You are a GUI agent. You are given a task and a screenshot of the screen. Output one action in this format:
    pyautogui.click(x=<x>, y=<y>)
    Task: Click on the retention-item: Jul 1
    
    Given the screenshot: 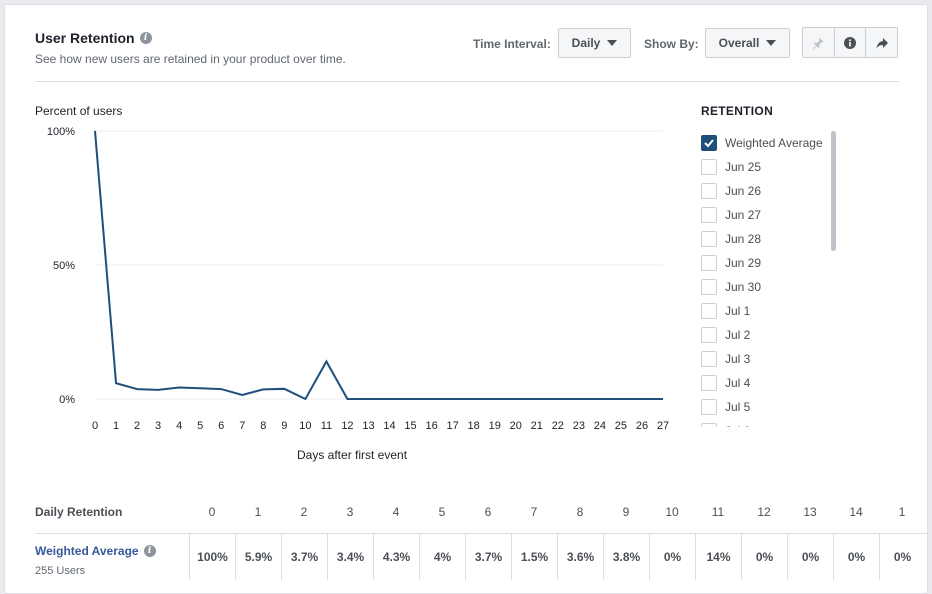 What is the action you would take?
    pyautogui.click(x=763, y=311)
    